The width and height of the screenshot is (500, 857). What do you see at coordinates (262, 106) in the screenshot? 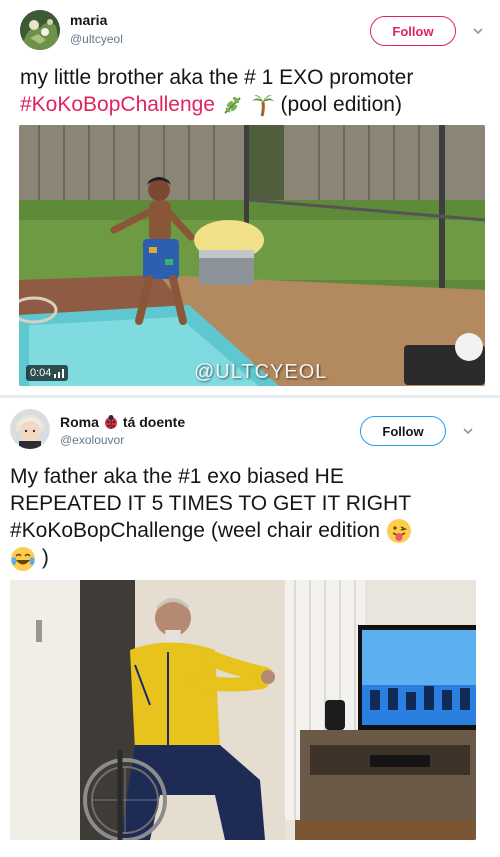
I see `palm-tree-icon` at bounding box center [262, 106].